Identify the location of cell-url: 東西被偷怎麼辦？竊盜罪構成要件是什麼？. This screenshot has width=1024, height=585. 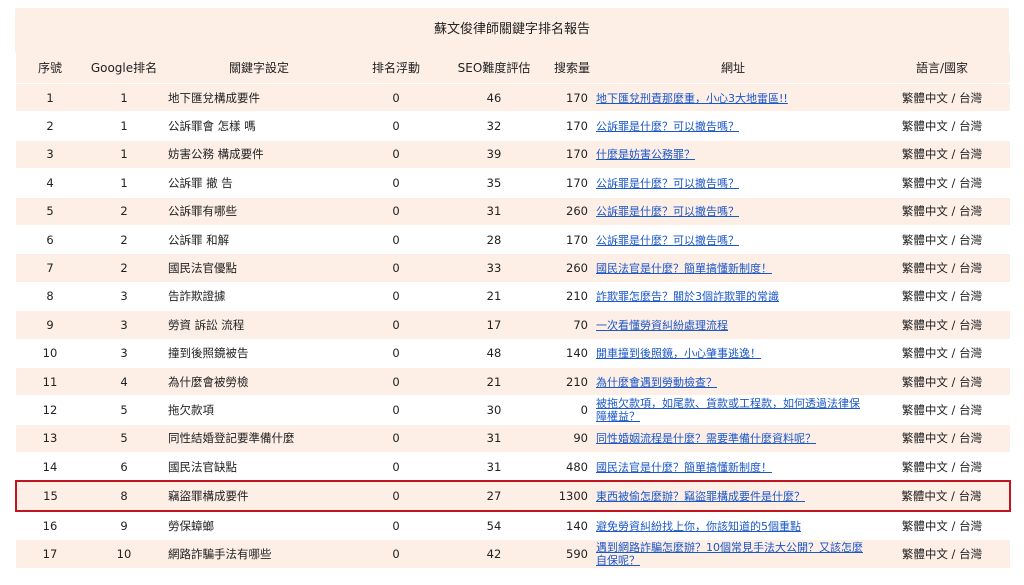
(733, 496).